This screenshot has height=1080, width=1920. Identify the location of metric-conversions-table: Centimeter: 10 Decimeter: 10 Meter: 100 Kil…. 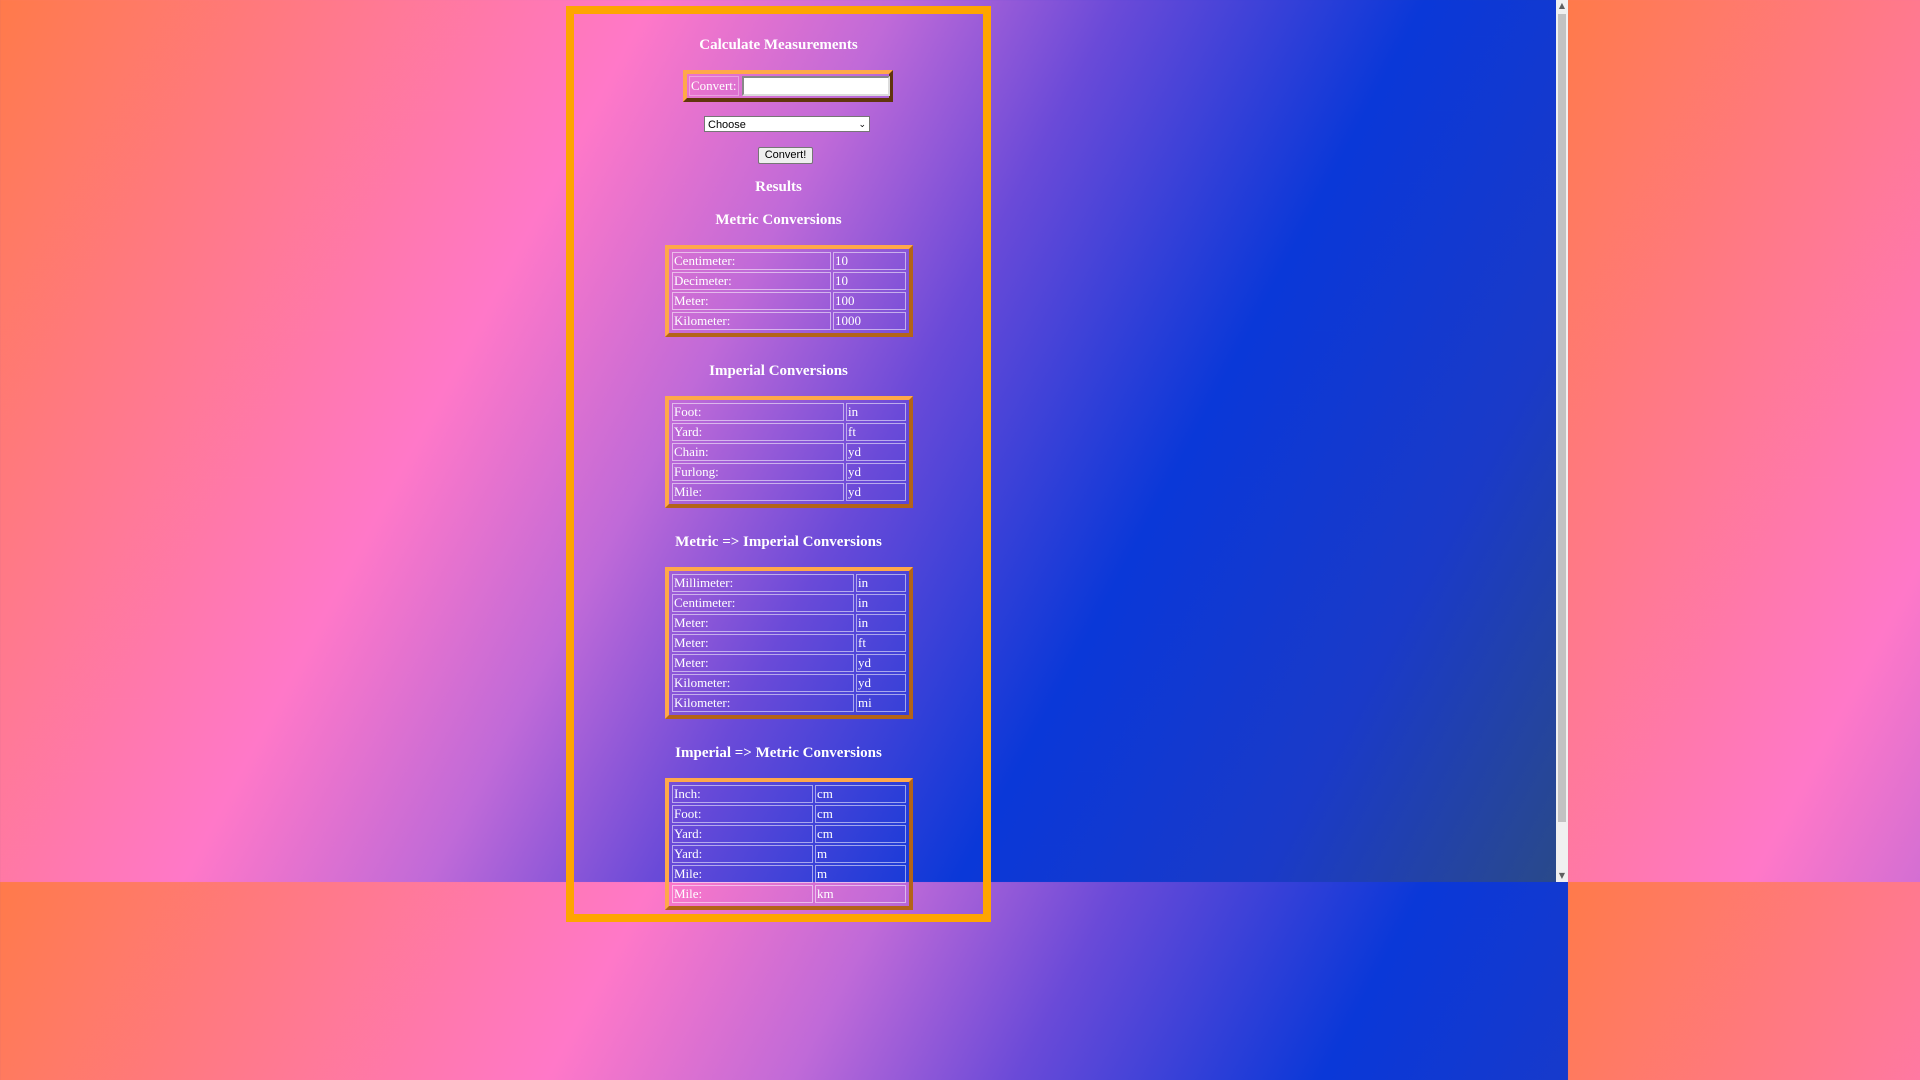
(789, 291).